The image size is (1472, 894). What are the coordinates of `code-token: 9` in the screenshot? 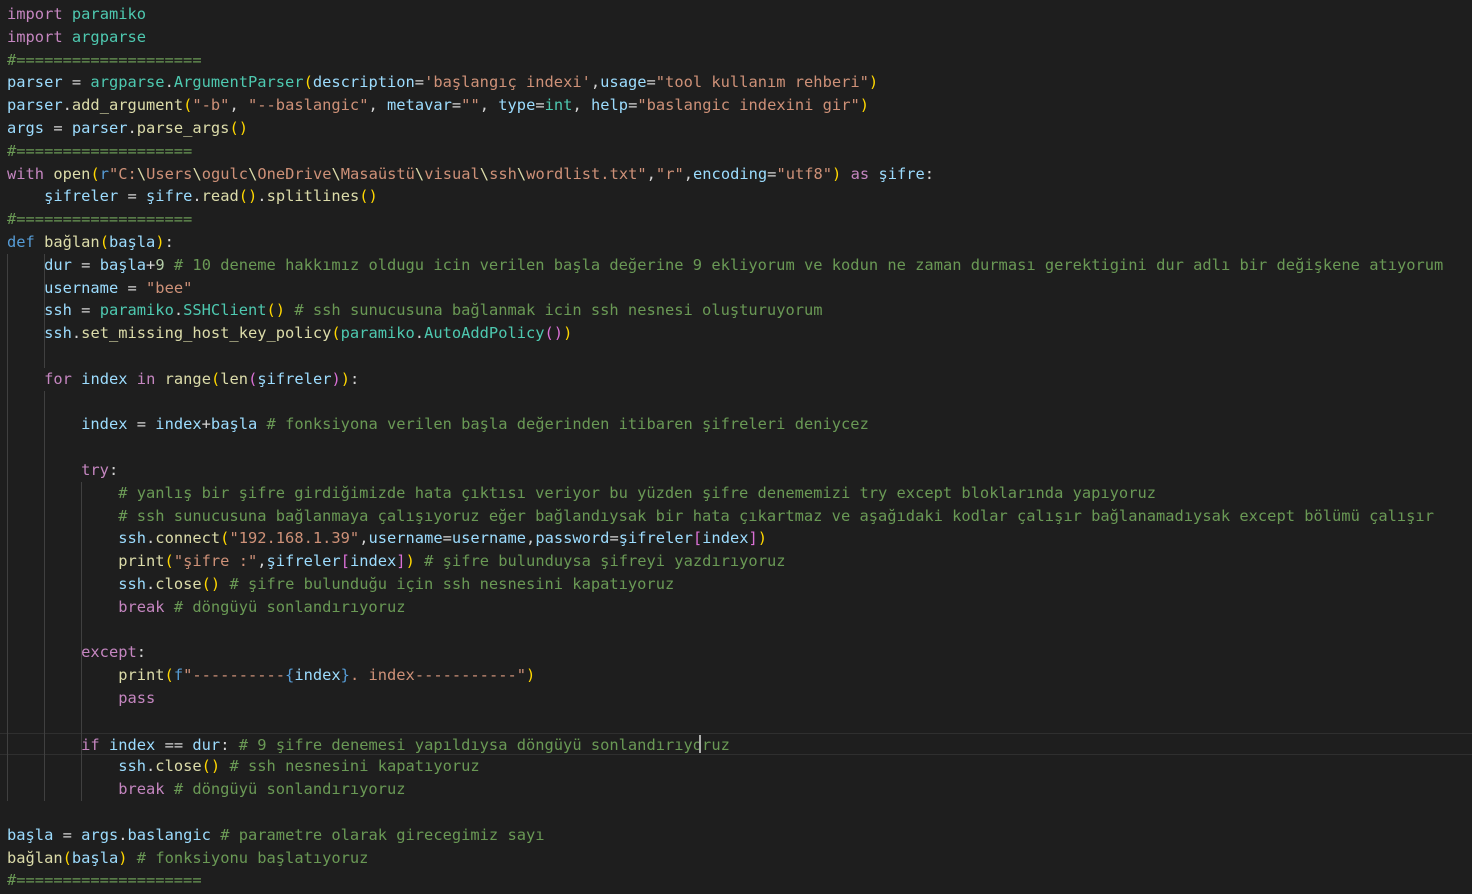 It's located at (160, 264).